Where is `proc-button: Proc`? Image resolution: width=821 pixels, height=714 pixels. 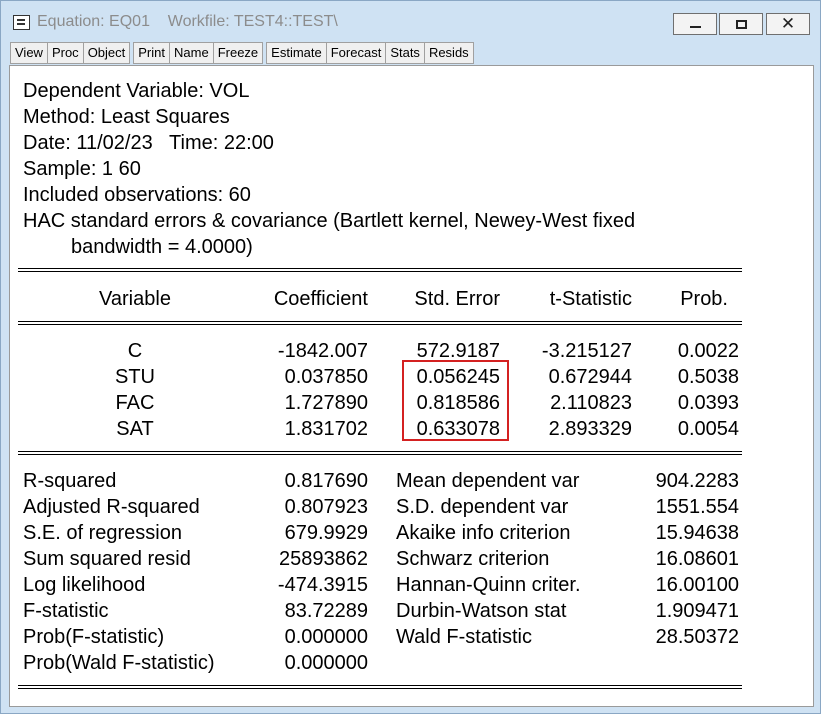 proc-button: Proc is located at coordinates (64, 53).